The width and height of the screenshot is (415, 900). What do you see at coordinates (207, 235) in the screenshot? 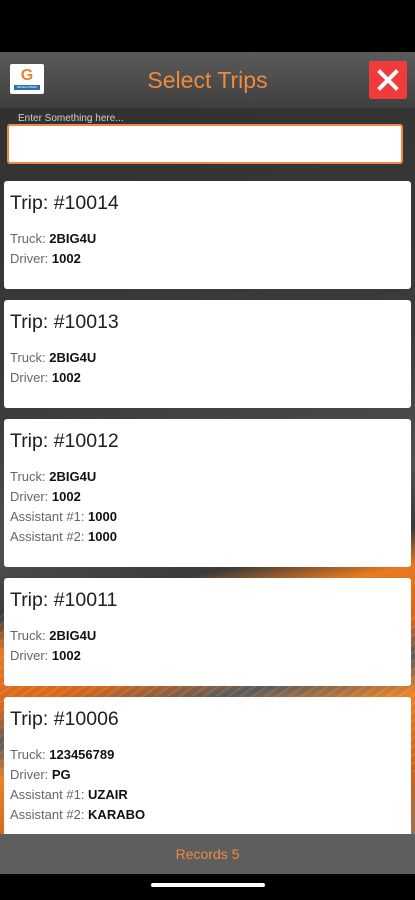
I see `trip-card: Trip: #10014 Truck: 2BIG4U Driver: 1002` at bounding box center [207, 235].